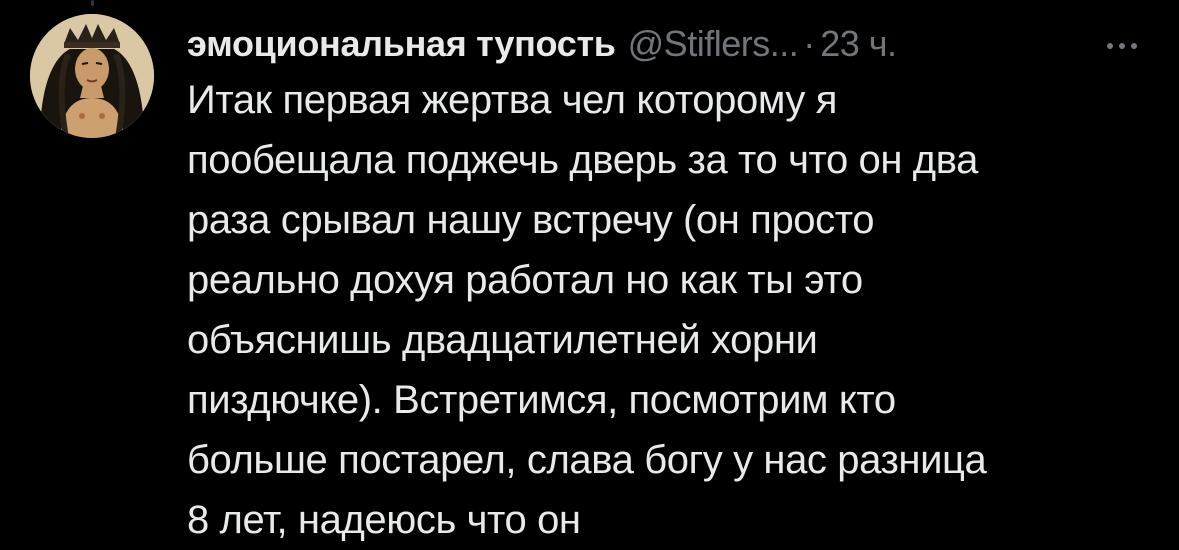 The height and width of the screenshot is (550, 1179). I want to click on tweet-text-line: пообещала поджечь дверь за то что он два, so click(582, 160).